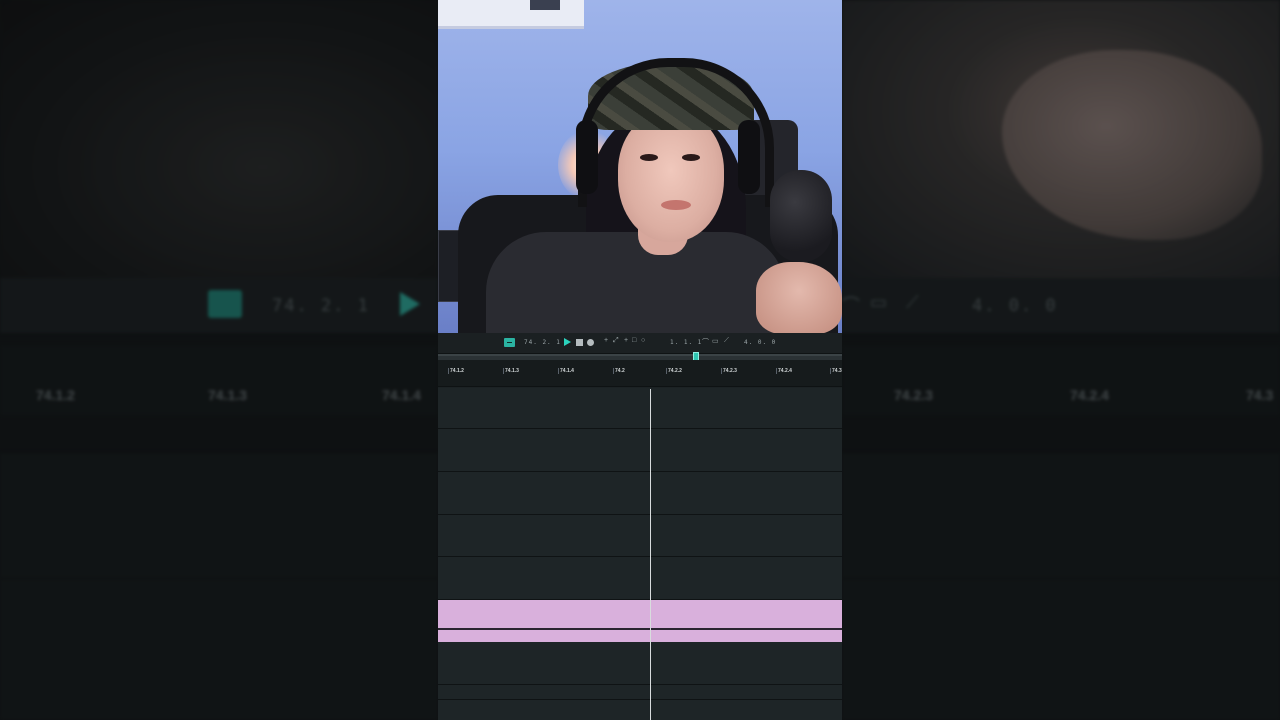 Image resolution: width=1280 pixels, height=720 pixels. Describe the element at coordinates (626, 340) in the screenshot. I see `add-icon: +` at that location.